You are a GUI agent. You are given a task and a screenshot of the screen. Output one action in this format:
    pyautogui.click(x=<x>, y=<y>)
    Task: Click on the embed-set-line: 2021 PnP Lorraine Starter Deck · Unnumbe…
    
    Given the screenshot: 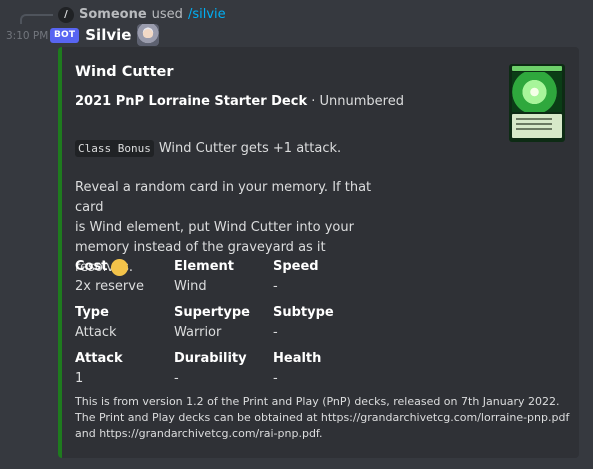 What is the action you would take?
    pyautogui.click(x=239, y=101)
    